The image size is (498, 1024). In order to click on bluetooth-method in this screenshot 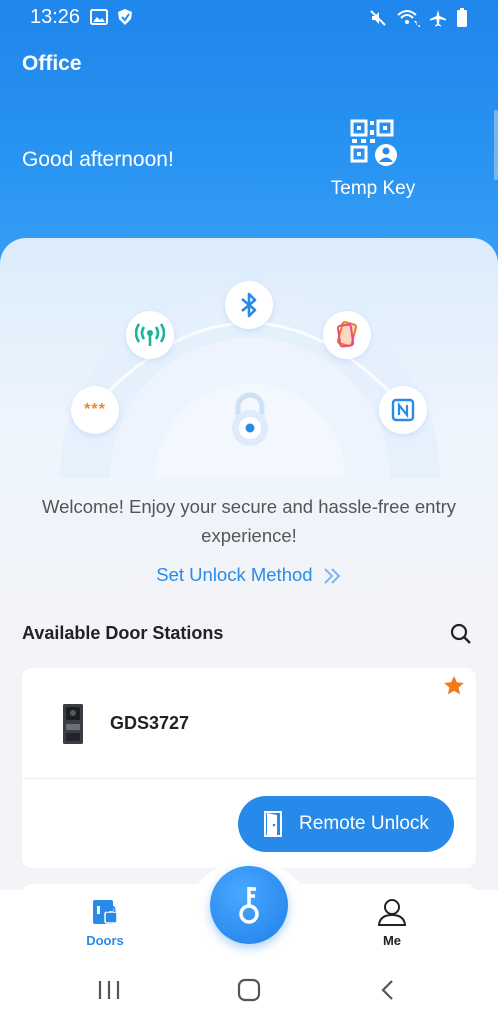, I will do `click(249, 305)`.